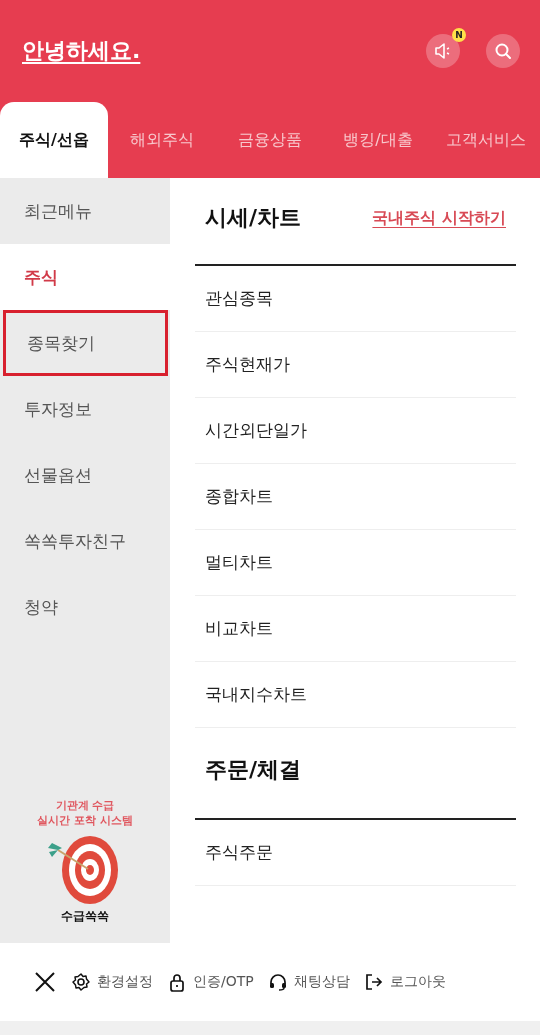 The image size is (540, 1035). I want to click on footer-button: 환경설정, so click(112, 982).